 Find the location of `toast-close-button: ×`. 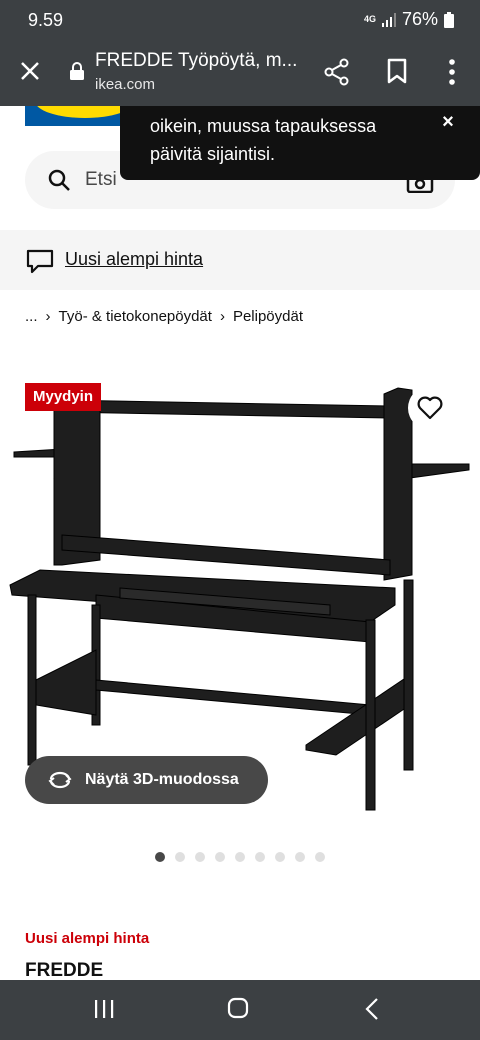

toast-close-button: × is located at coordinates (448, 122).